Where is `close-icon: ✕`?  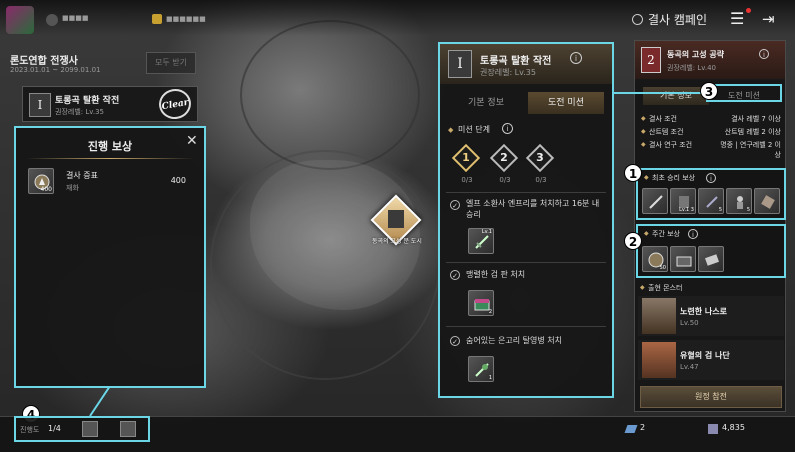
close-icon: ✕ is located at coordinates (193, 141).